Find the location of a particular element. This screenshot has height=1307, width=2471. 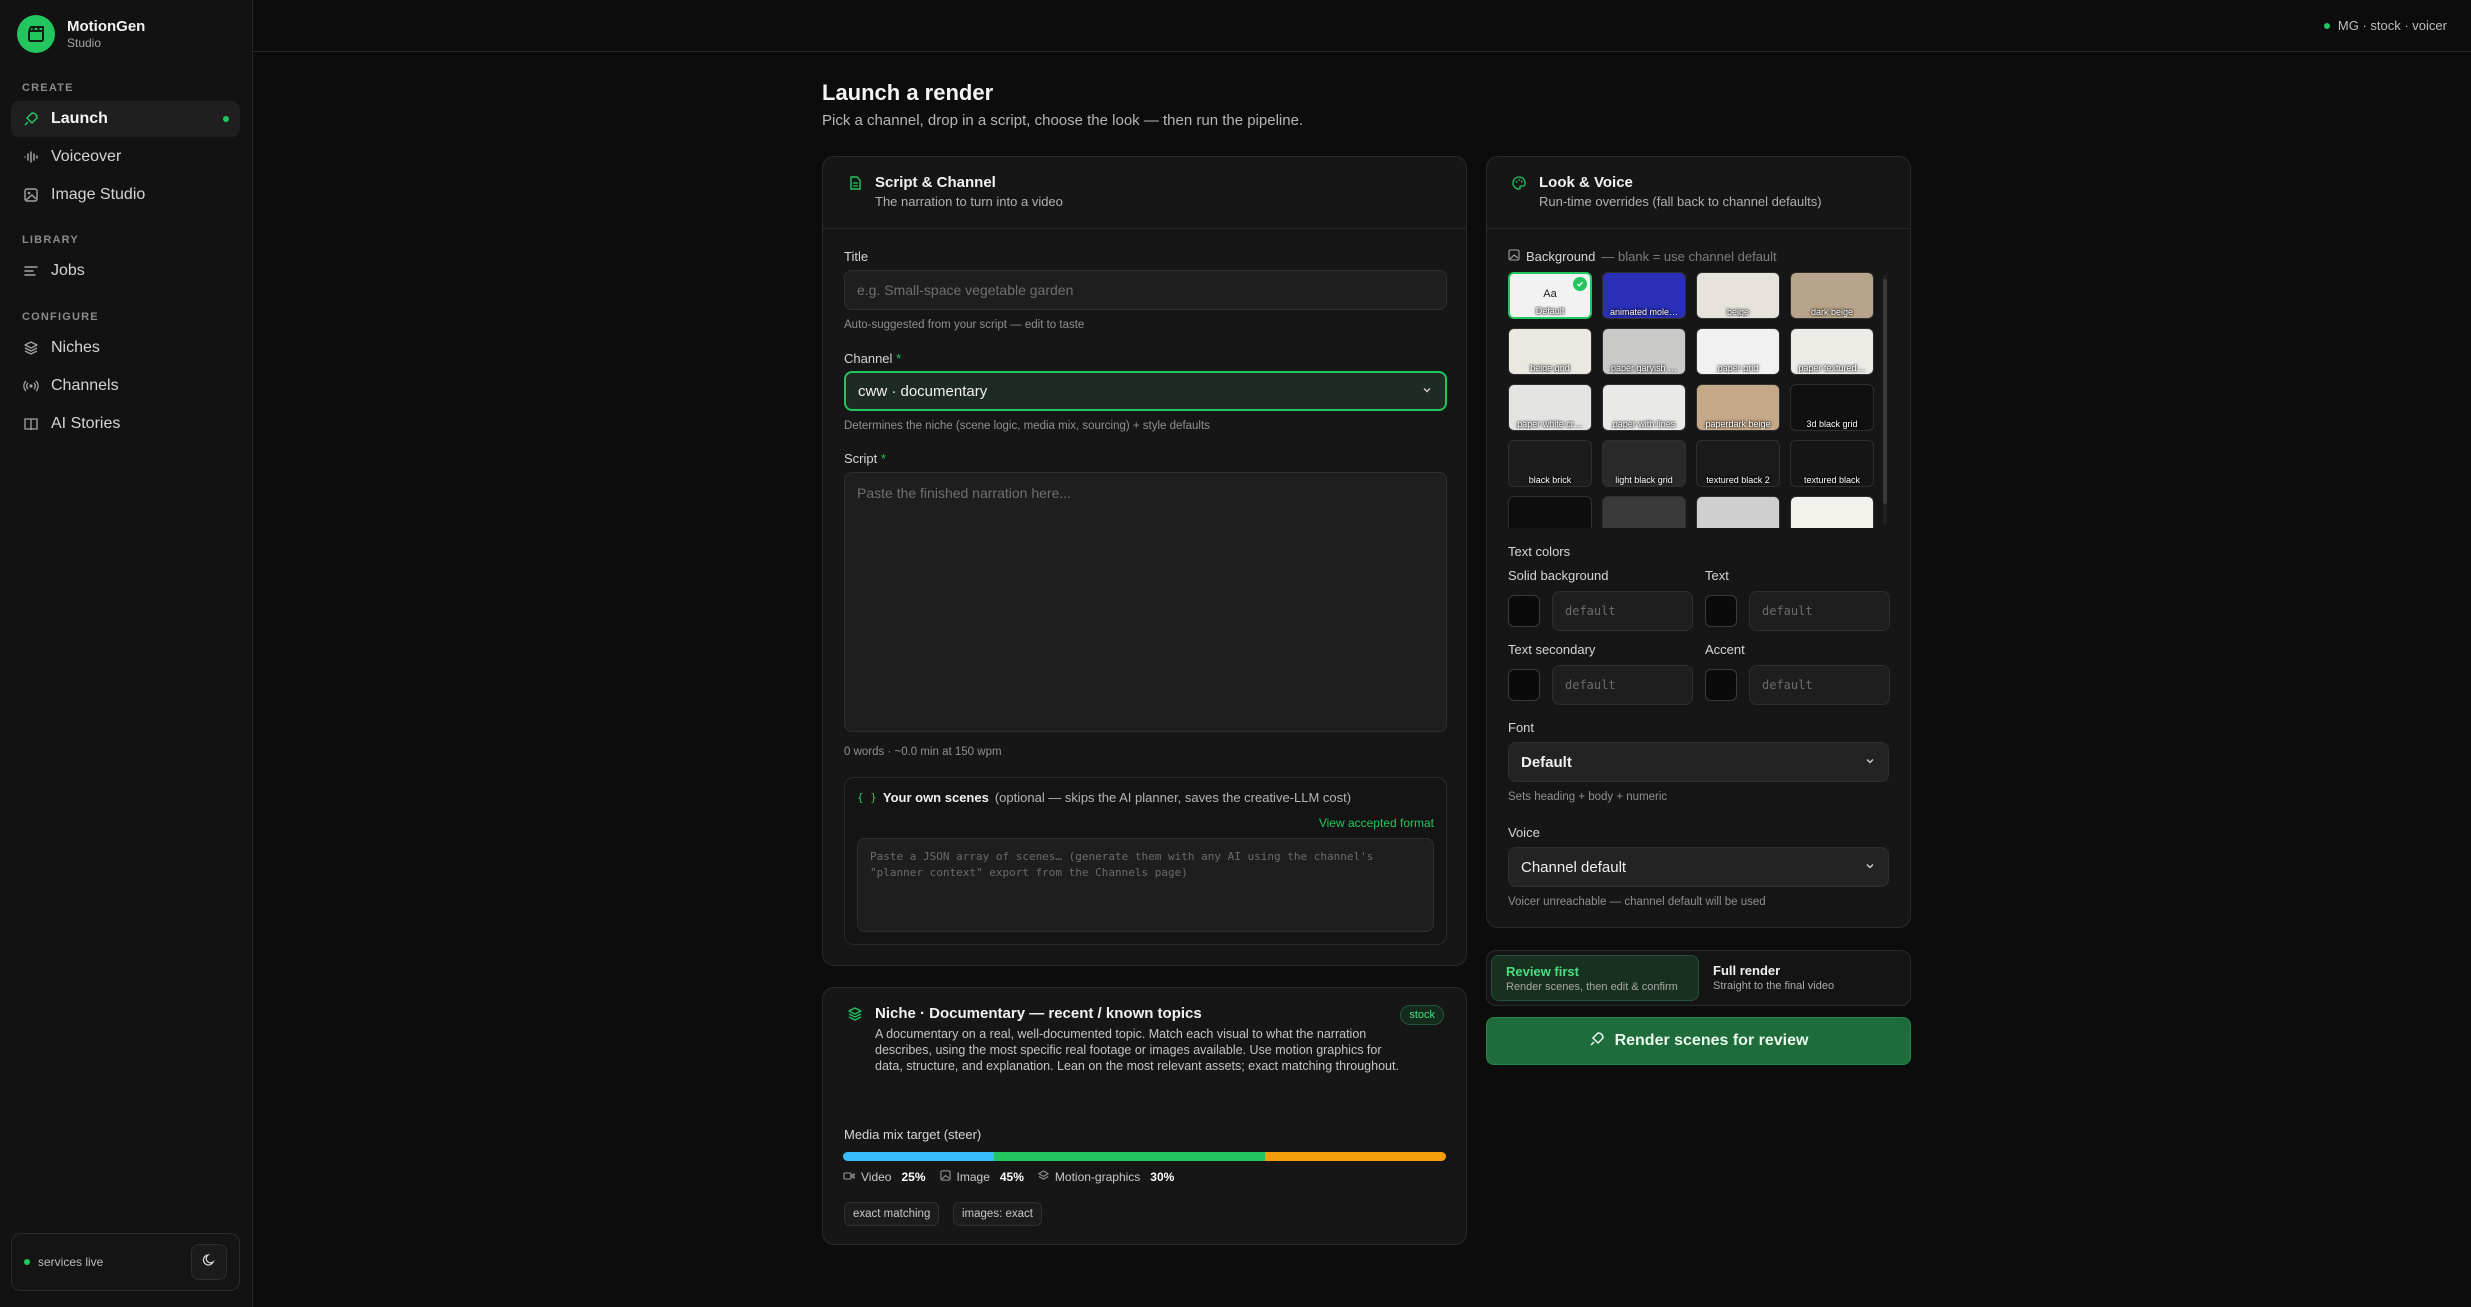

check-icon is located at coordinates (1580, 284).